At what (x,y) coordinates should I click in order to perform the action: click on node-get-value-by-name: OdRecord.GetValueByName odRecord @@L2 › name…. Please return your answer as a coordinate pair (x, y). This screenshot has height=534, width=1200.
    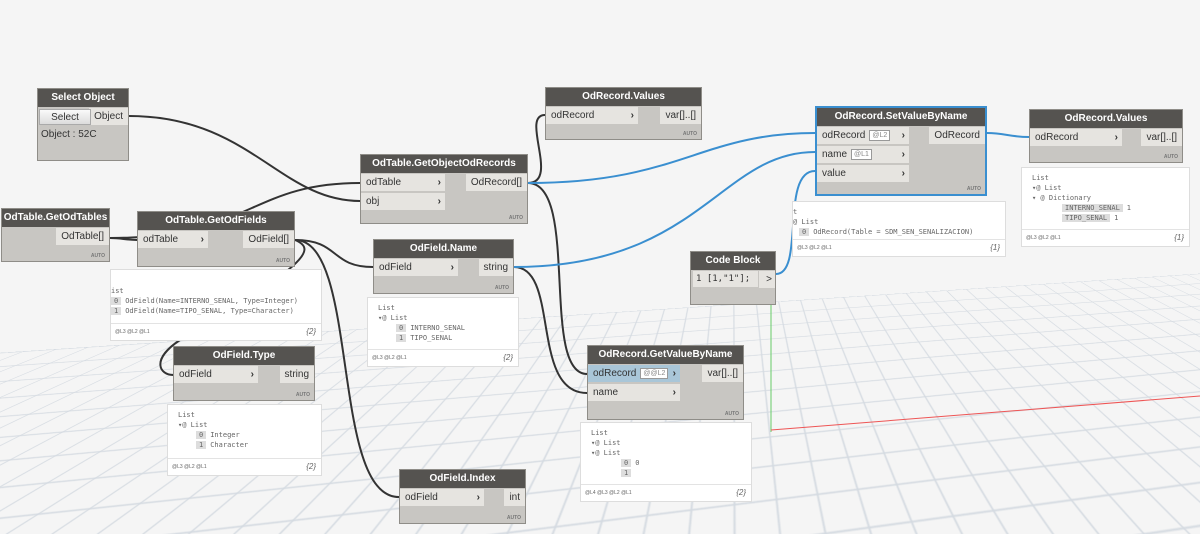
    Looking at the image, I should click on (665, 382).